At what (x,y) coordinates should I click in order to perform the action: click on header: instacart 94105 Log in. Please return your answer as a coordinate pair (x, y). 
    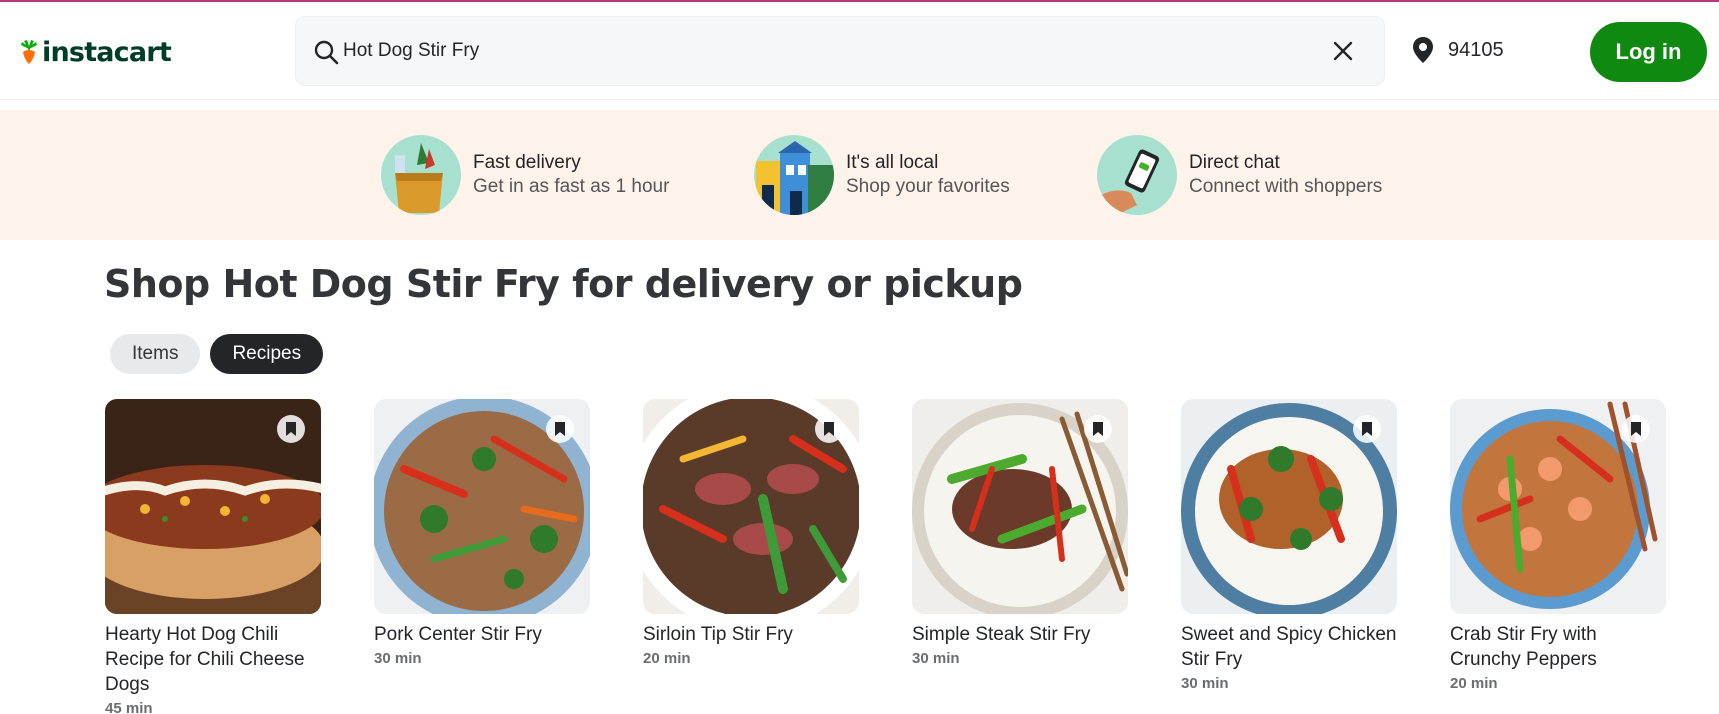
    Looking at the image, I should click on (859, 51).